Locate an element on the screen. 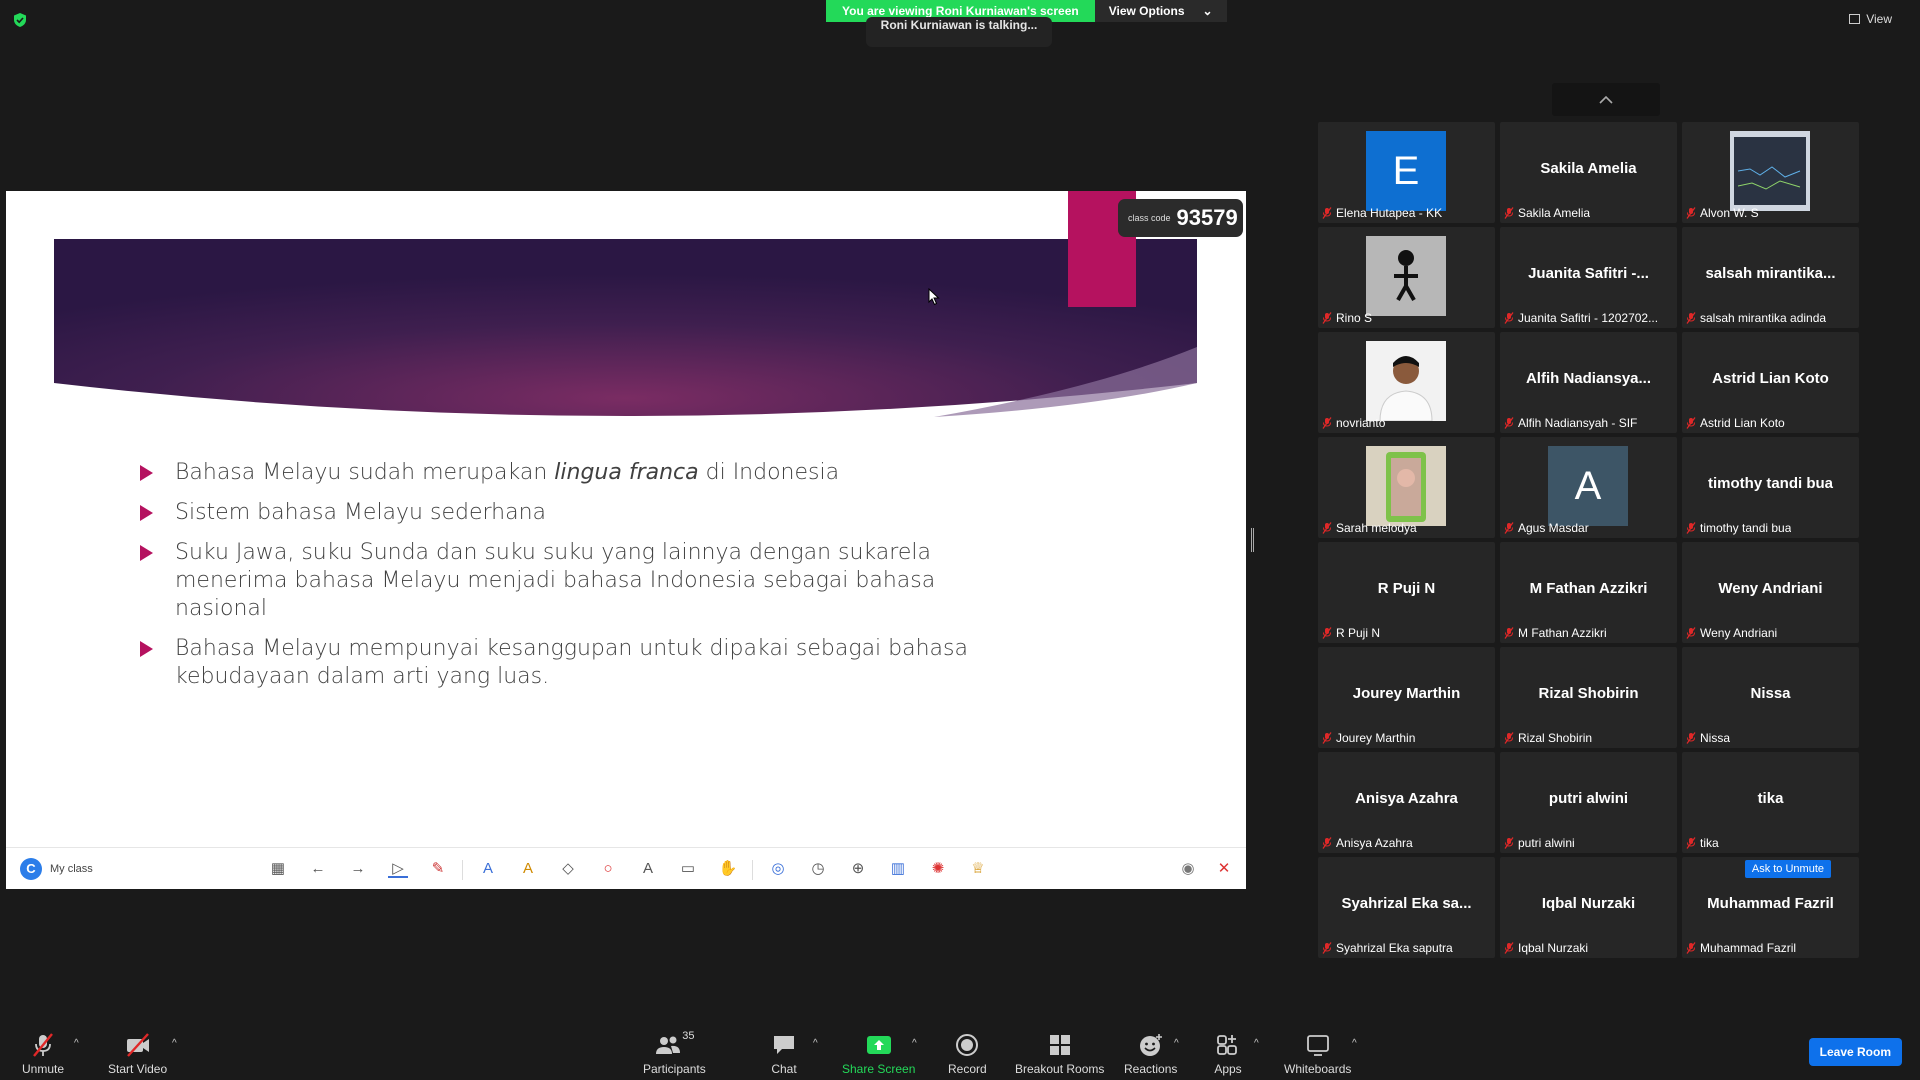 The width and height of the screenshot is (1920, 1080). participant-tile: E Elena Hutapea - KK is located at coordinates (1406, 172).